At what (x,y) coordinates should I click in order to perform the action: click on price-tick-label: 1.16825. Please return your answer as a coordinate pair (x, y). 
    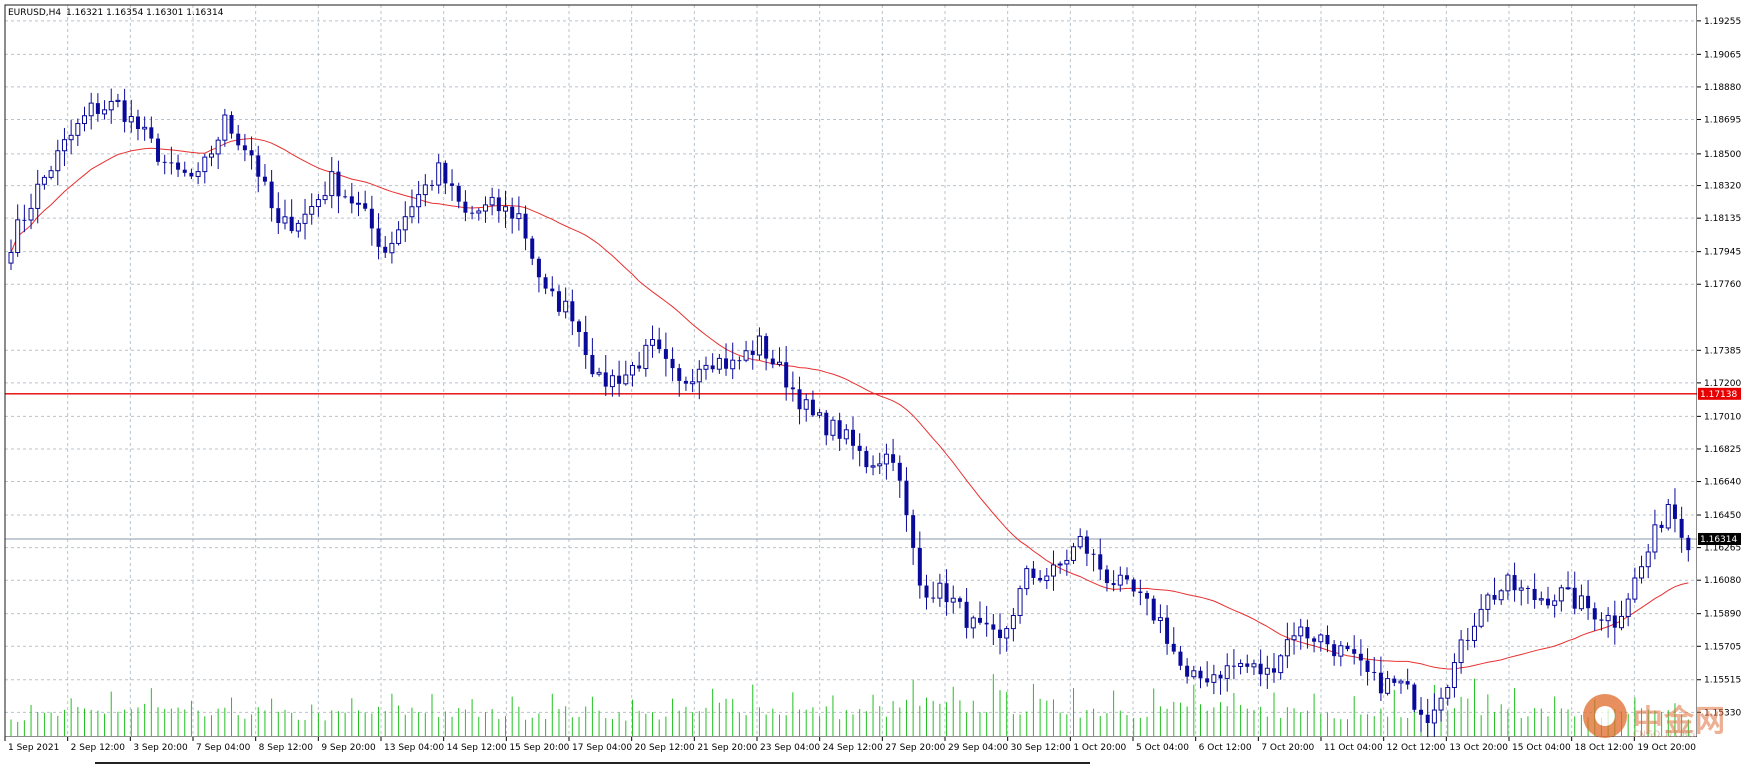
    Looking at the image, I should click on (1722, 450).